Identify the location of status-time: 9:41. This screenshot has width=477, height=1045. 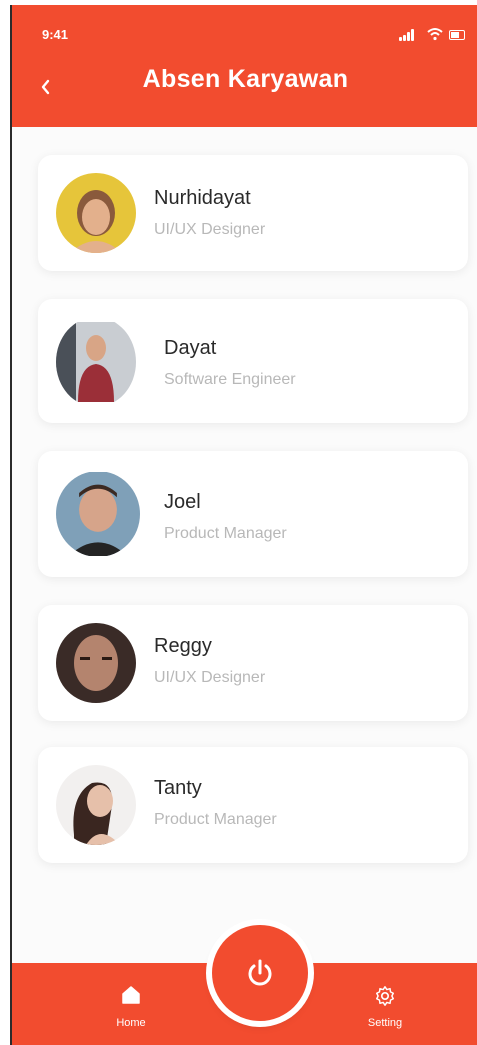
(55, 34).